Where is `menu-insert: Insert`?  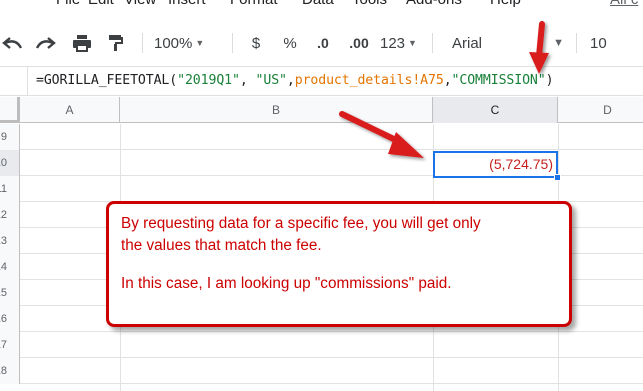
menu-insert: Insert is located at coordinates (187, 4).